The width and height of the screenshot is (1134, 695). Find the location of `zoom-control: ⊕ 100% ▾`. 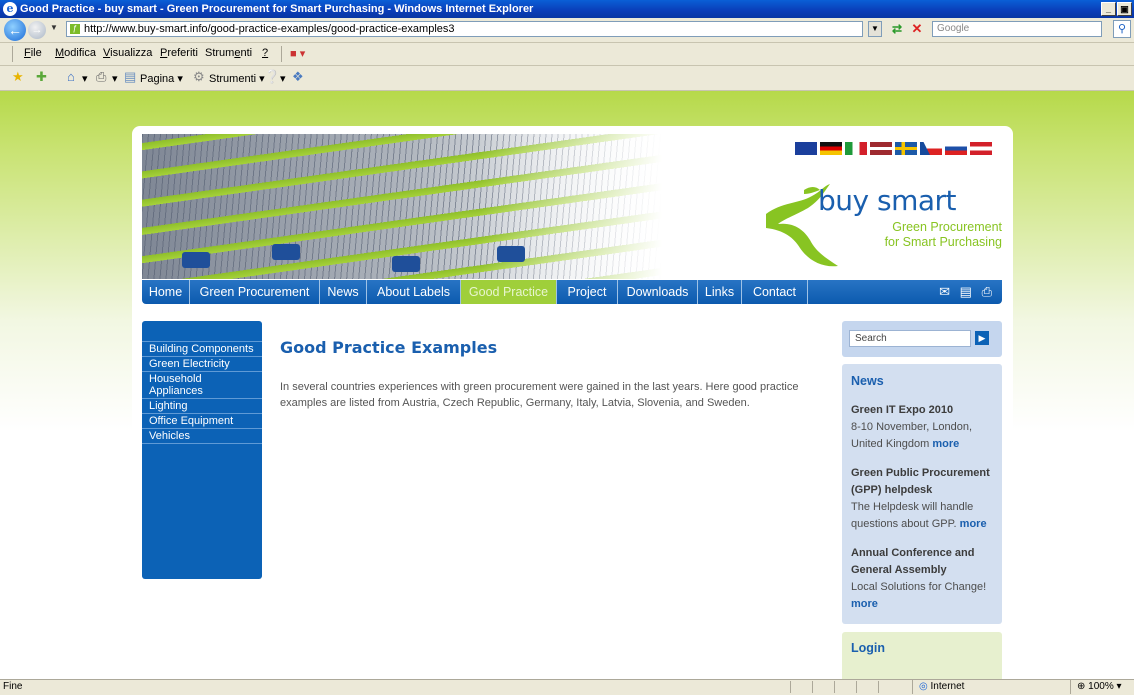

zoom-control: ⊕ 100% ▾ is located at coordinates (1102, 687).